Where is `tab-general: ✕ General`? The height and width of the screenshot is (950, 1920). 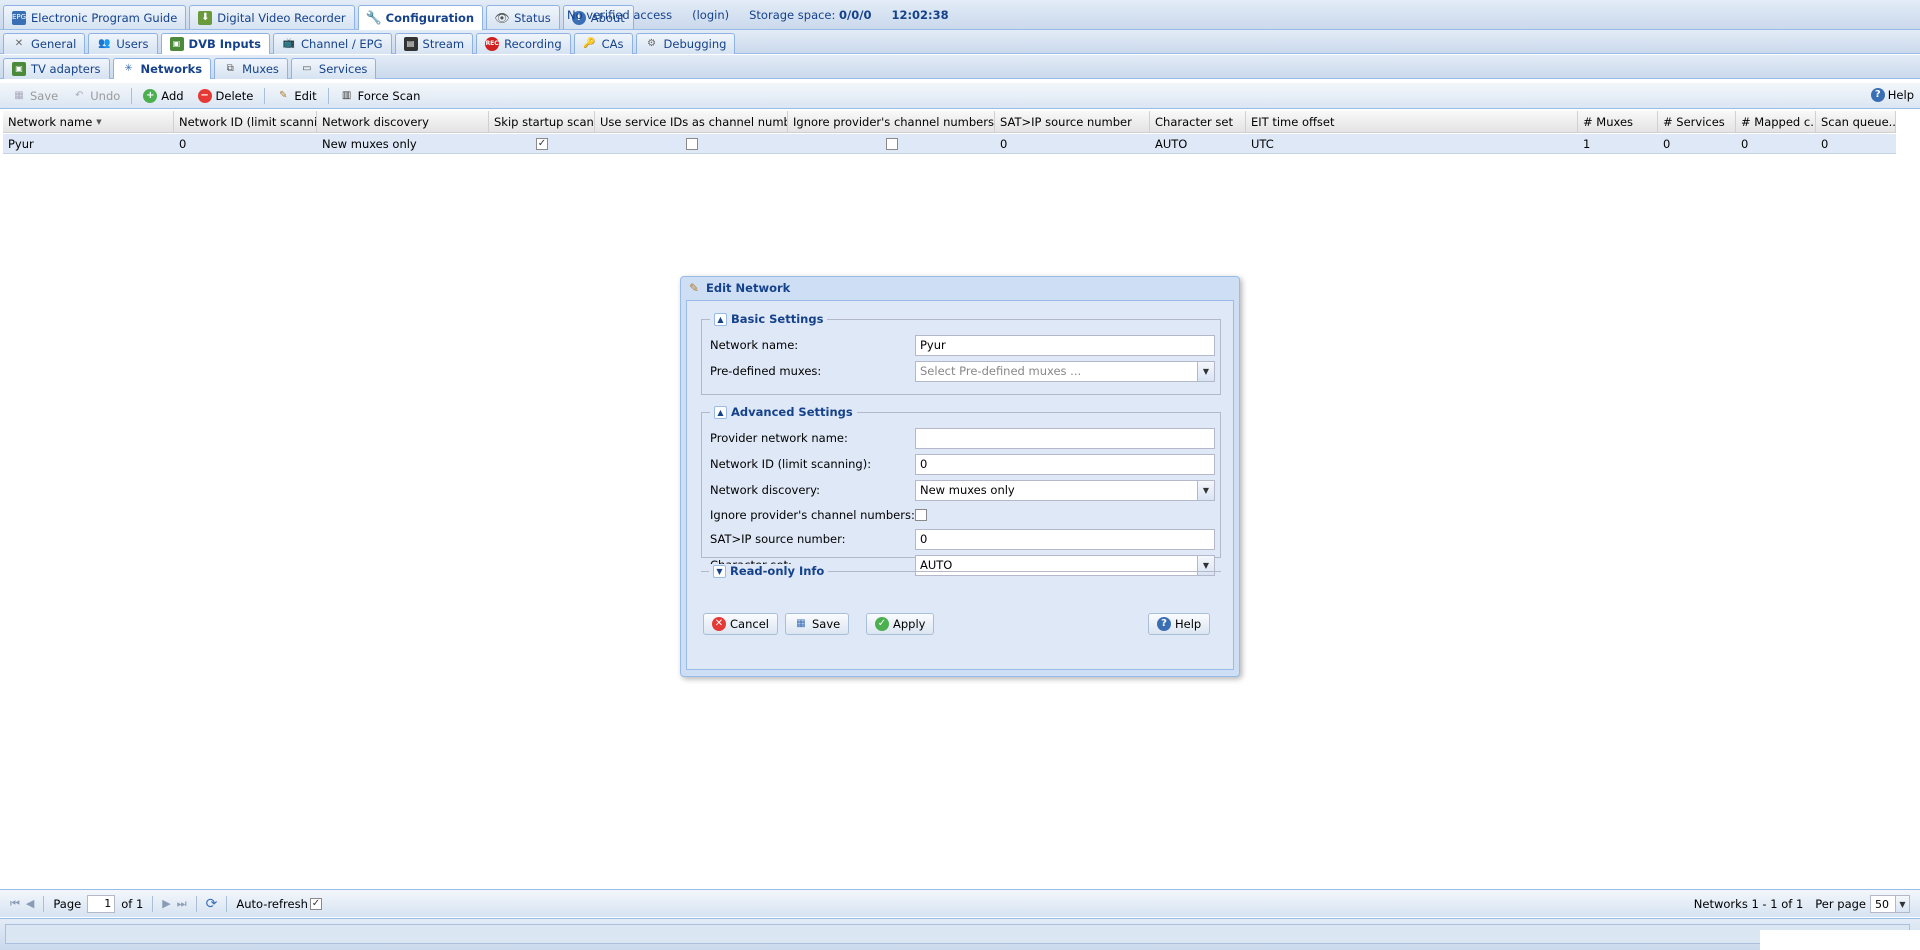
tab-general: ✕ General is located at coordinates (44, 43).